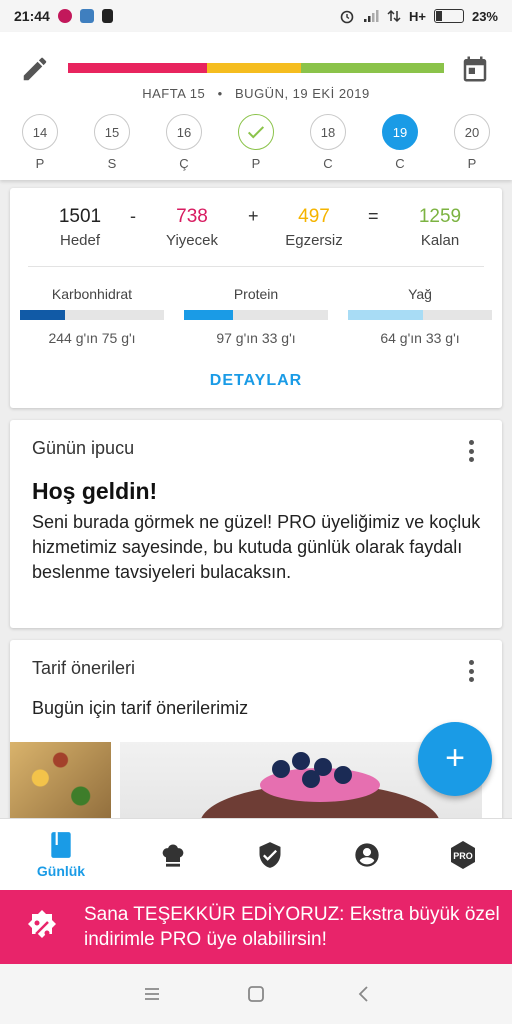 The image size is (512, 1024). Describe the element at coordinates (152, 994) in the screenshot. I see `menu-icon` at that location.